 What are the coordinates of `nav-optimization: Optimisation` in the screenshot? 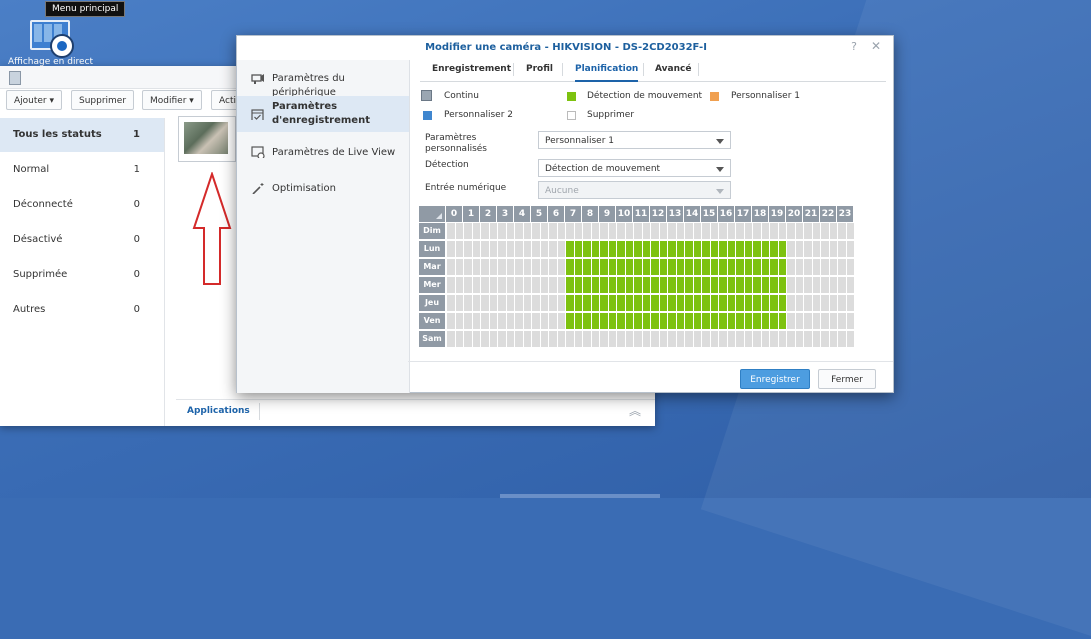 It's located at (323, 189).